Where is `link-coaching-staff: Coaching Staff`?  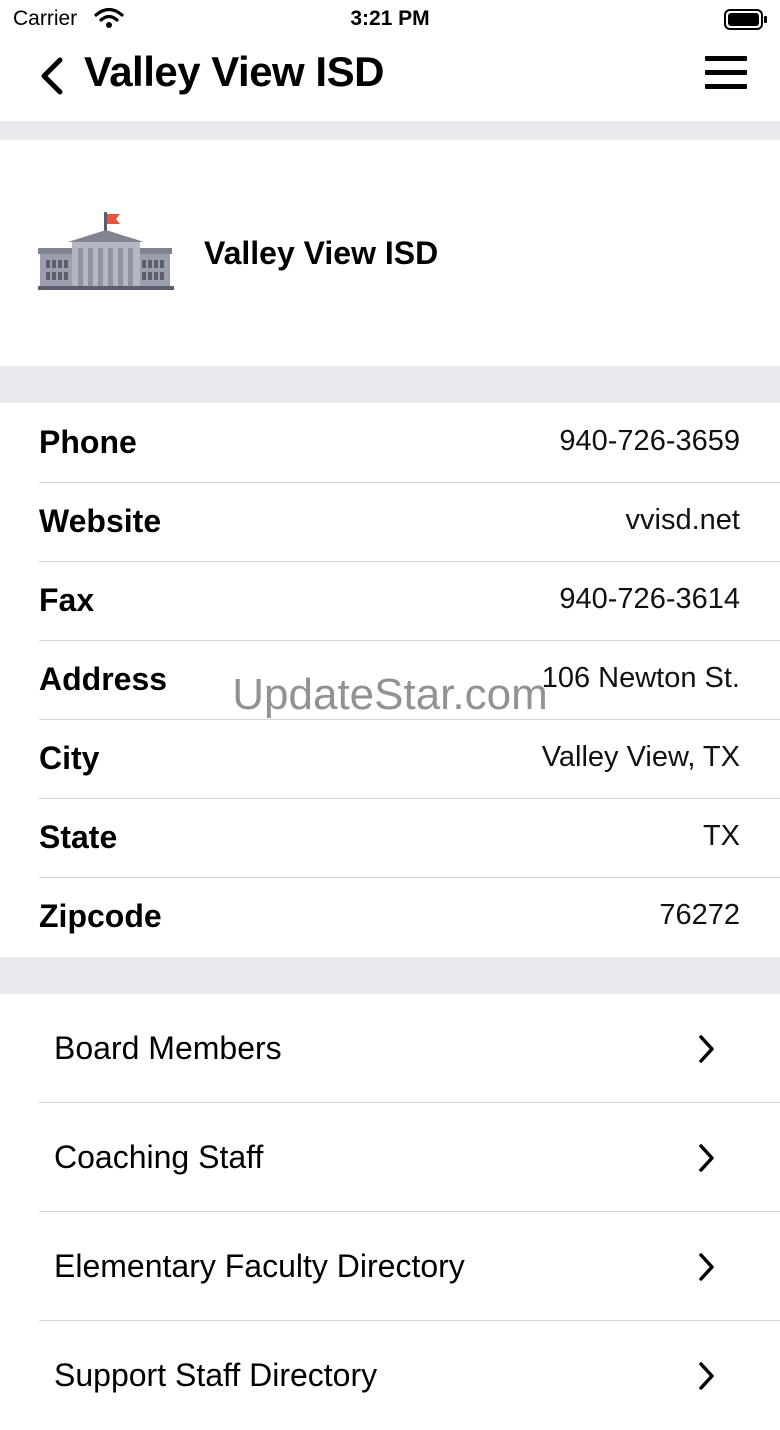 link-coaching-staff: Coaching Staff is located at coordinates (390, 1157).